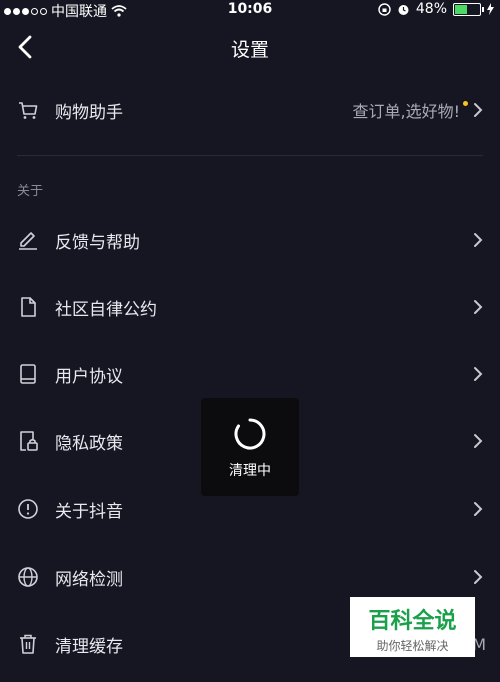  What do you see at coordinates (412, 621) in the screenshot?
I see `watermark-title: 百科全说` at bounding box center [412, 621].